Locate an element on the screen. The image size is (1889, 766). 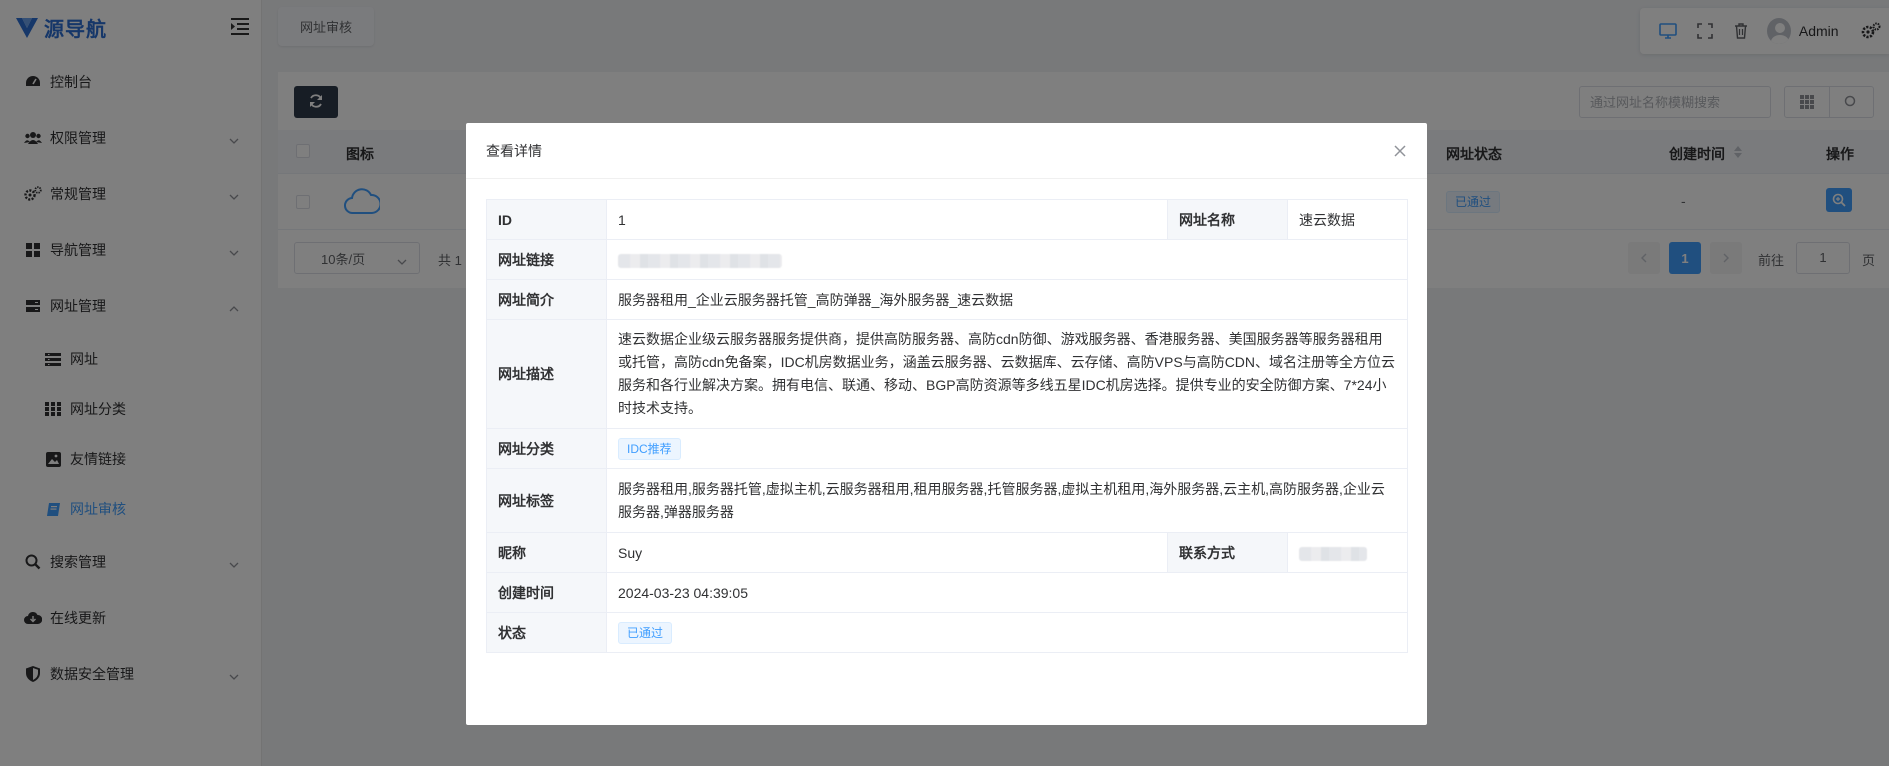
detail-row: 网址链接 is located at coordinates (947, 259).